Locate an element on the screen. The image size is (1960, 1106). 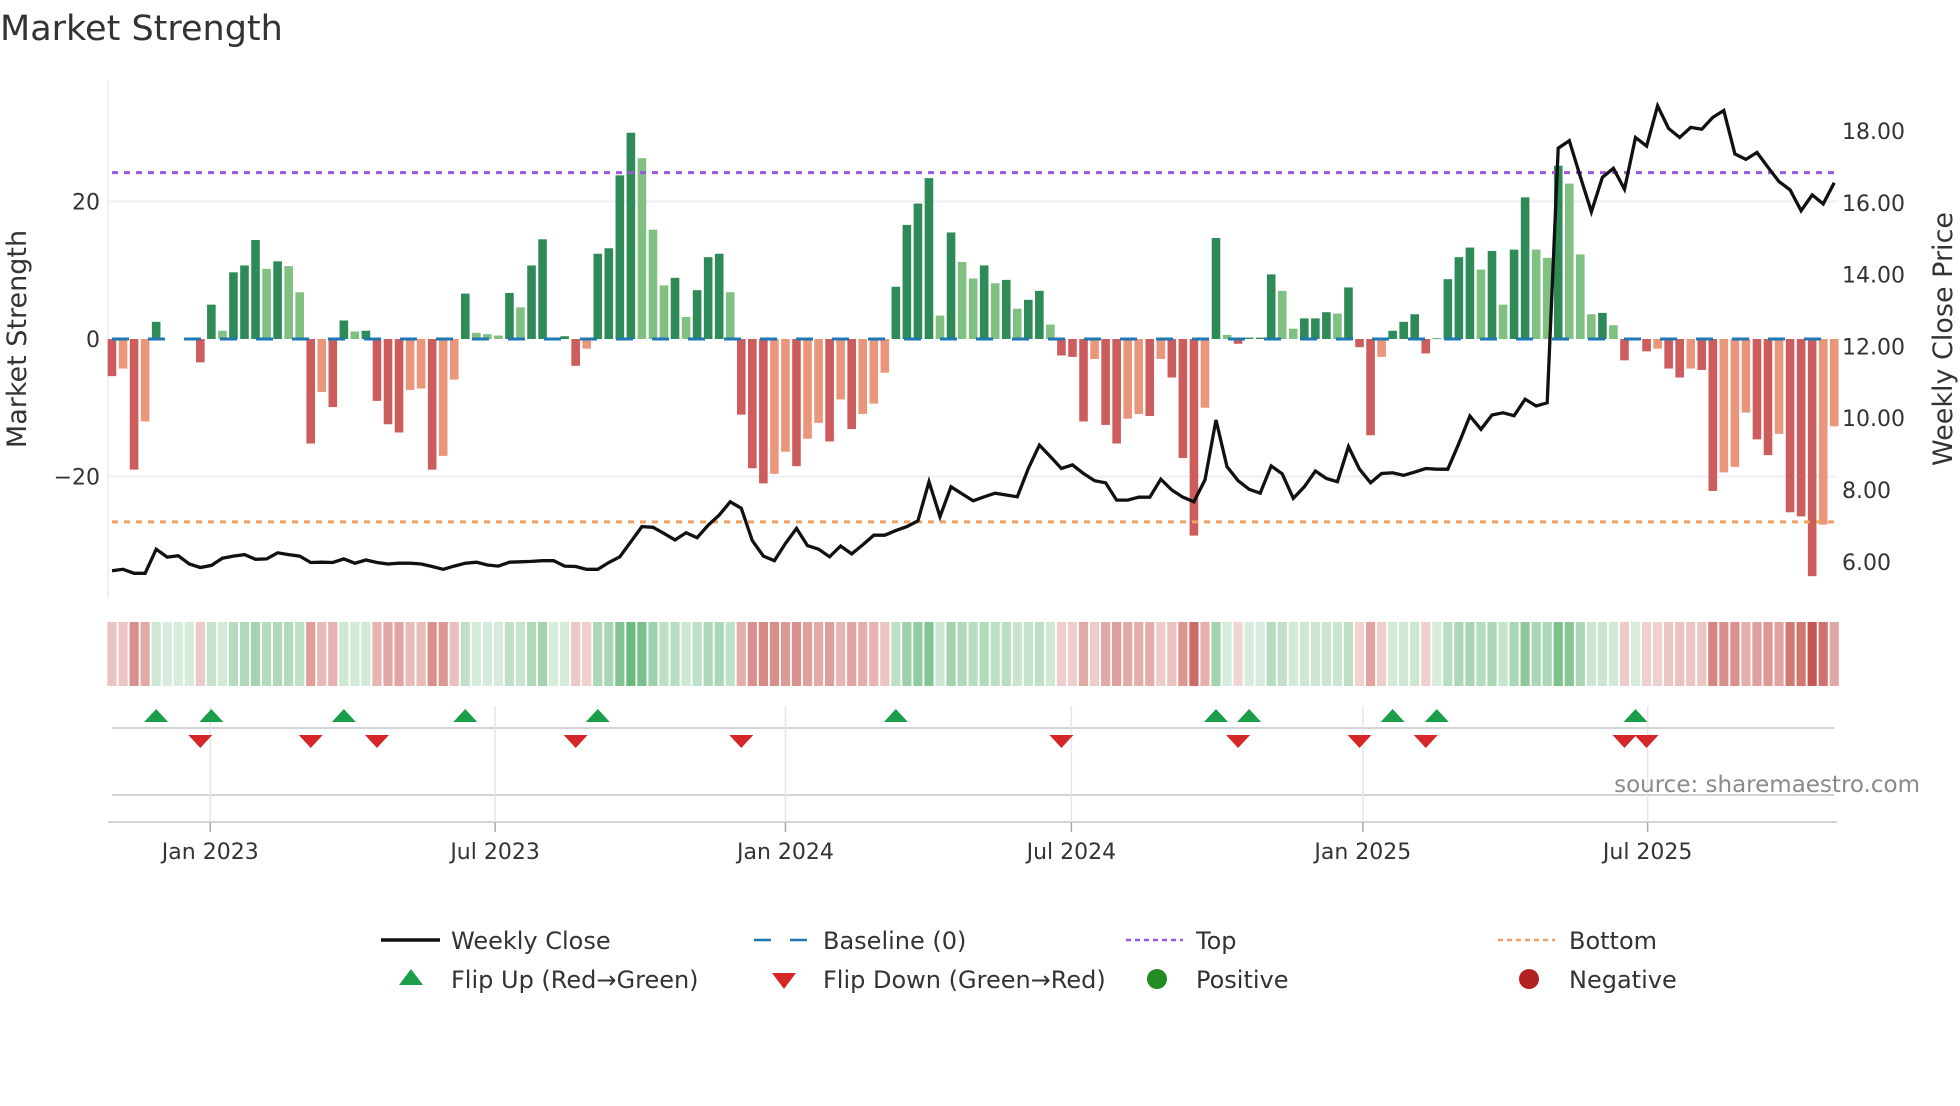
legend-label: Baseline (0) is located at coordinates (894, 941).